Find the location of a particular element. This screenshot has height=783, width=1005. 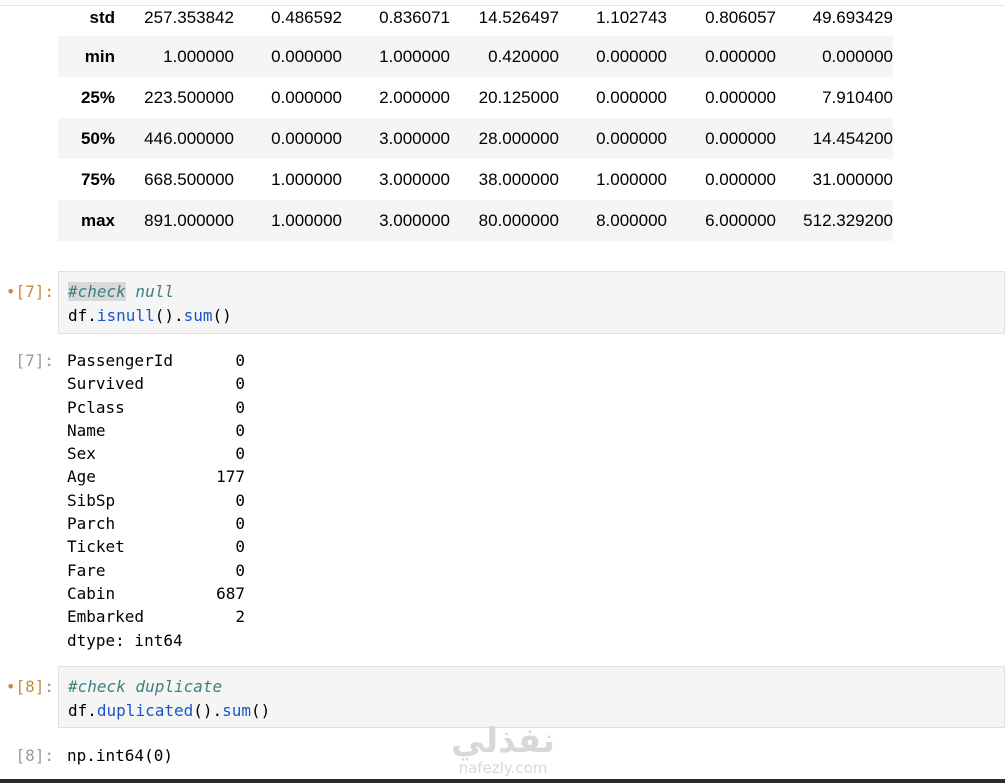

table-cell: 0.806057 is located at coordinates (740, 17).